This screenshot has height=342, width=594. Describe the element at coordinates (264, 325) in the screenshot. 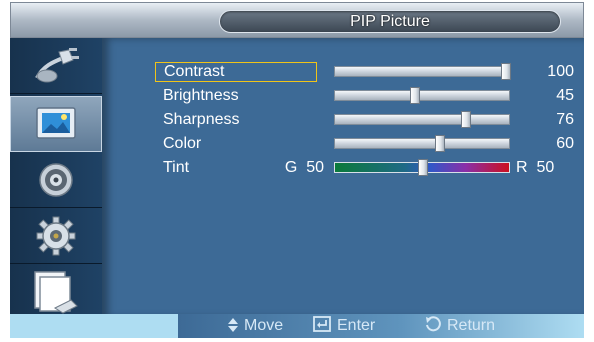

I see `move-label: Move` at that location.